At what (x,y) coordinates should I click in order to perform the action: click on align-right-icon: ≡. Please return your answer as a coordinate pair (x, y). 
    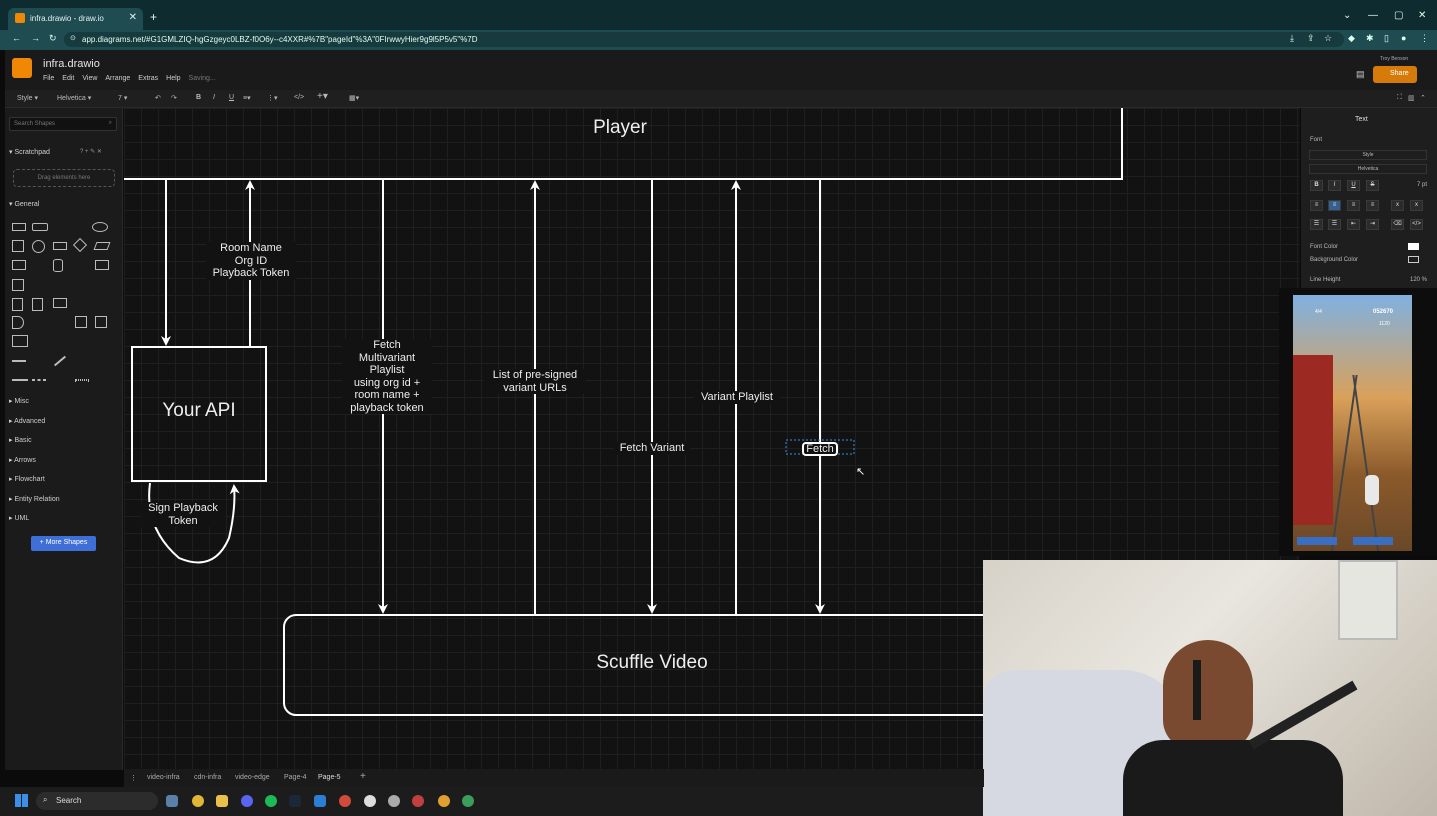
    Looking at the image, I should click on (1353, 205).